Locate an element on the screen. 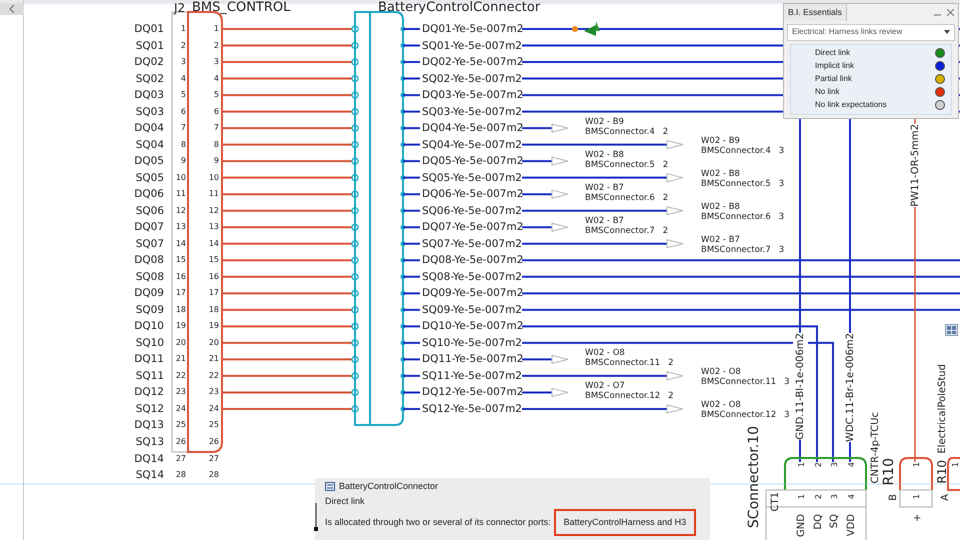 This screenshot has width=960, height=540. signal-label: SQ14 is located at coordinates (149, 475).